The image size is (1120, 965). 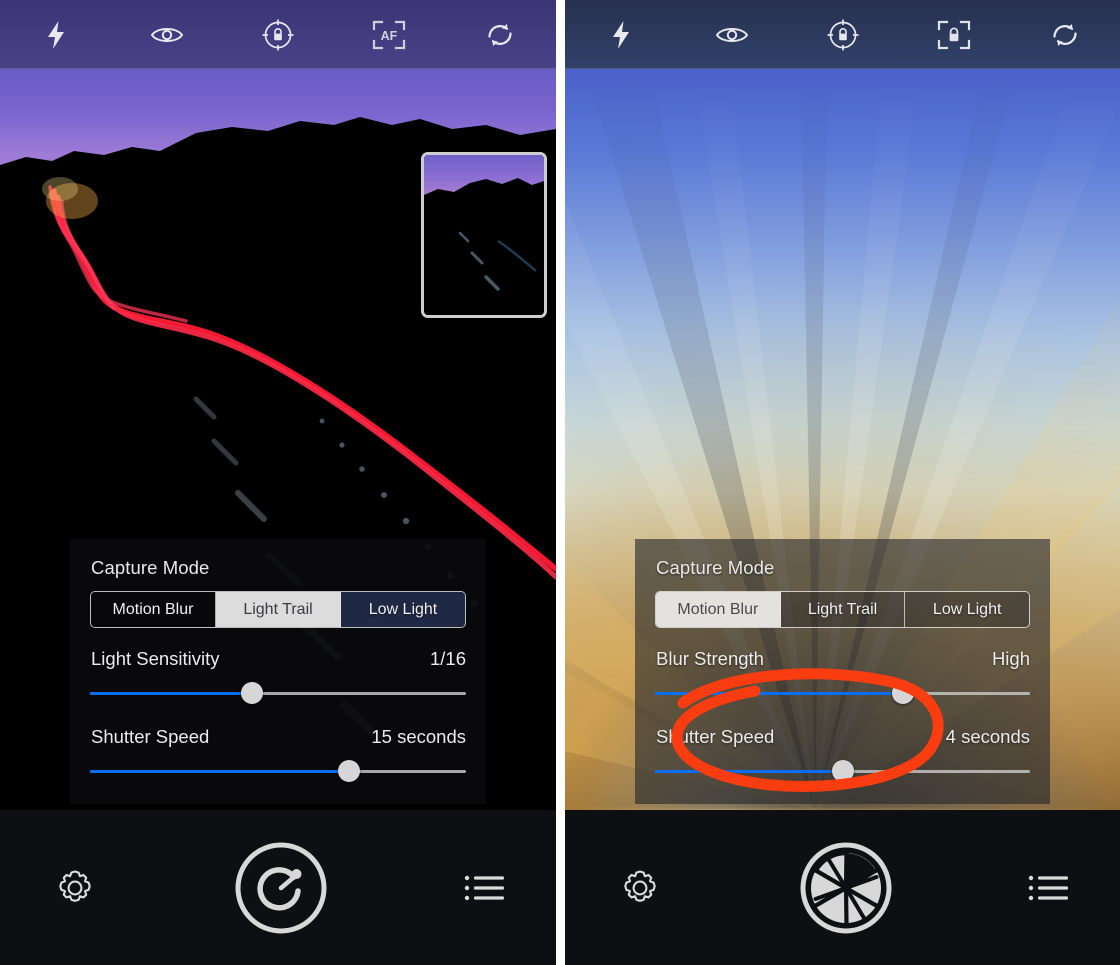 What do you see at coordinates (842, 659) in the screenshot?
I see `blur-strength-row: Blur Strength High` at bounding box center [842, 659].